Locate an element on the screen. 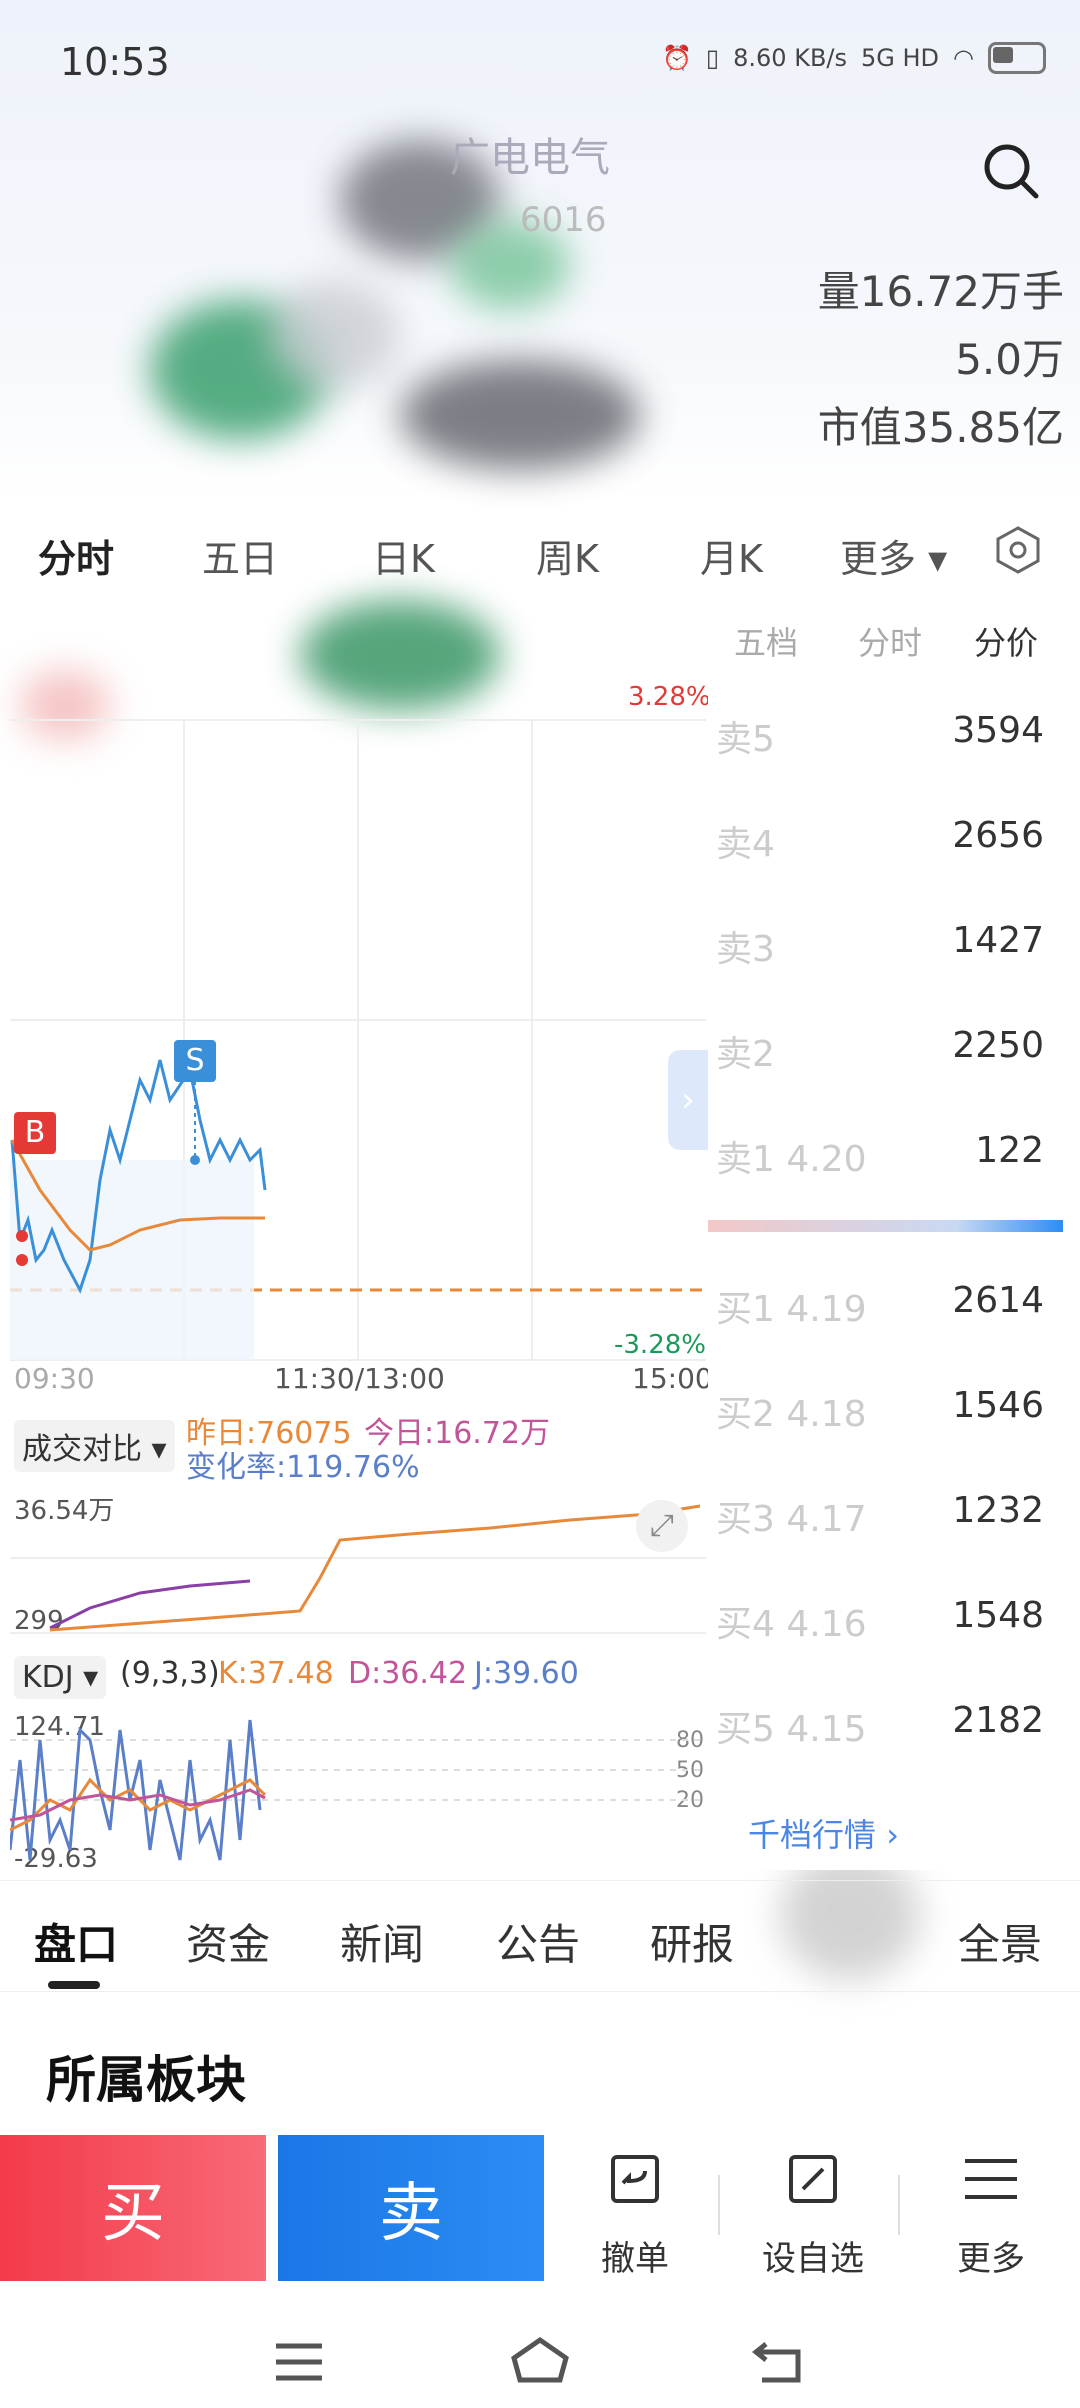 The height and width of the screenshot is (2408, 1080). stat-amount: 5.0万 is located at coordinates (1009, 359).